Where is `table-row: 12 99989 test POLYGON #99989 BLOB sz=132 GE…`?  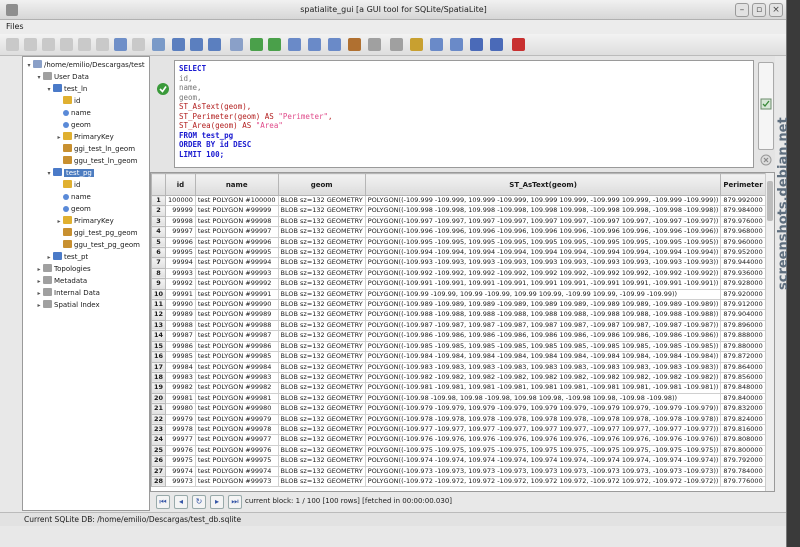
table-row: 12 99989 test POLYGON #99989 BLOB sz=132 GE… is located at coordinates (462, 315).